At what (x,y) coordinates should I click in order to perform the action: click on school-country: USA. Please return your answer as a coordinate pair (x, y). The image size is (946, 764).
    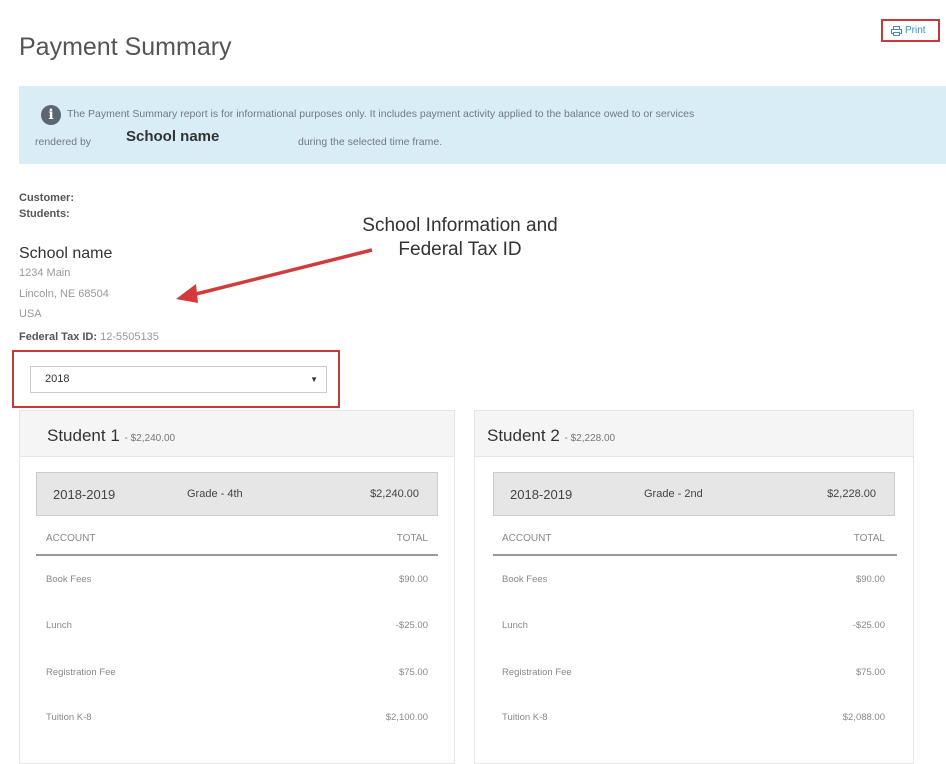
    Looking at the image, I should click on (30, 314).